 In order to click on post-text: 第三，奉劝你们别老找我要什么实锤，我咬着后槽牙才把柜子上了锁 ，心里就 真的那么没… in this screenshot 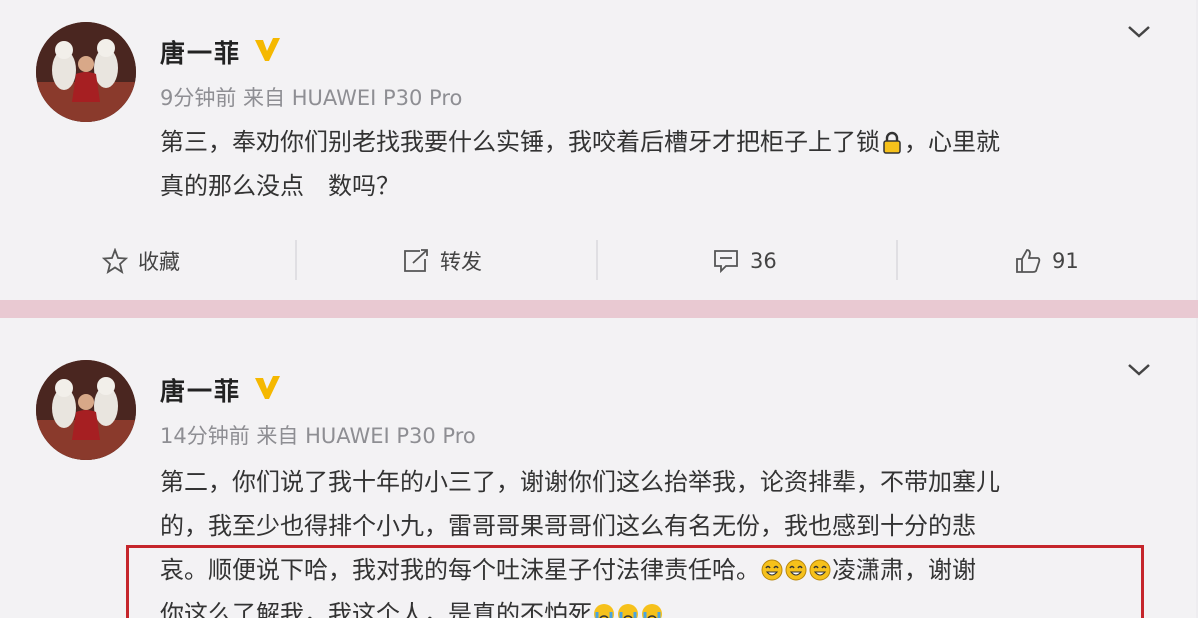, I will do `click(660, 164)`.